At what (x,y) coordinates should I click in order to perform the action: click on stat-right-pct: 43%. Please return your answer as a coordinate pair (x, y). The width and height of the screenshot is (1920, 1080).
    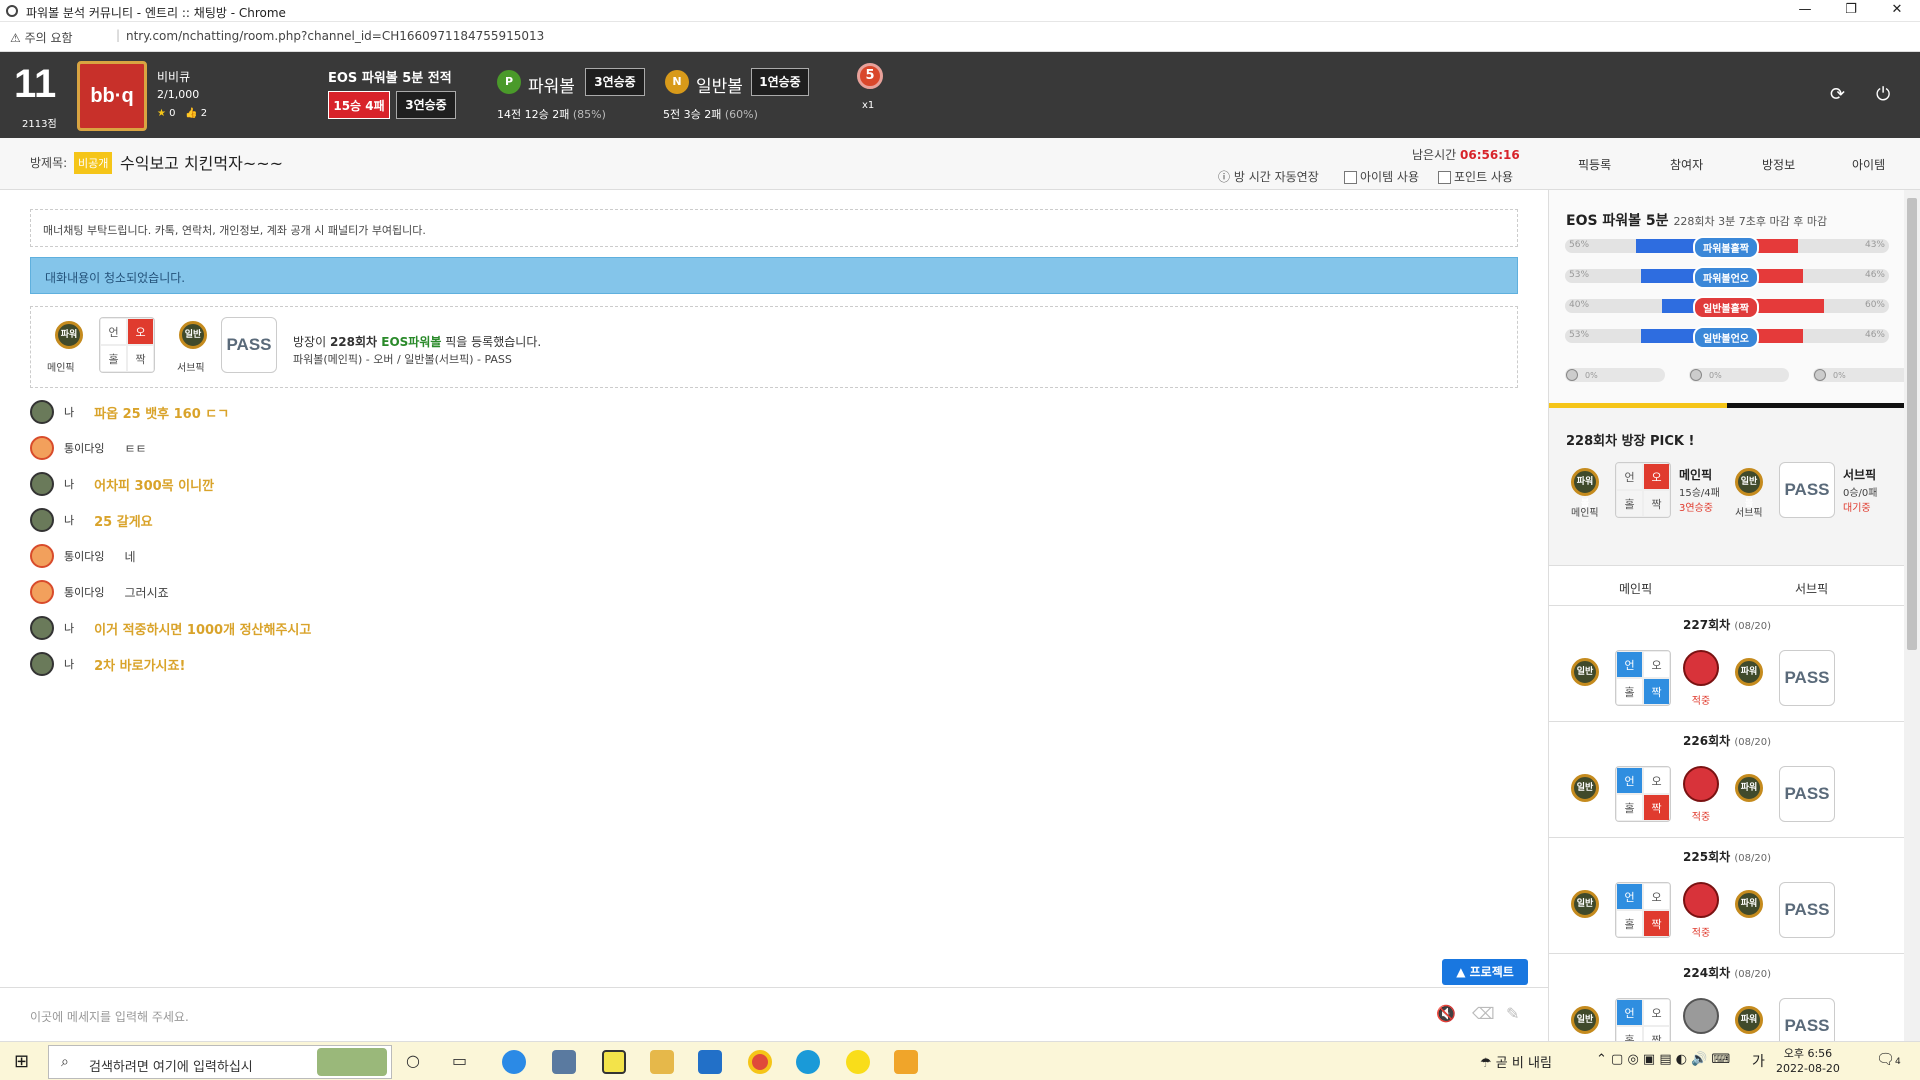
    Looking at the image, I should click on (1874, 245).